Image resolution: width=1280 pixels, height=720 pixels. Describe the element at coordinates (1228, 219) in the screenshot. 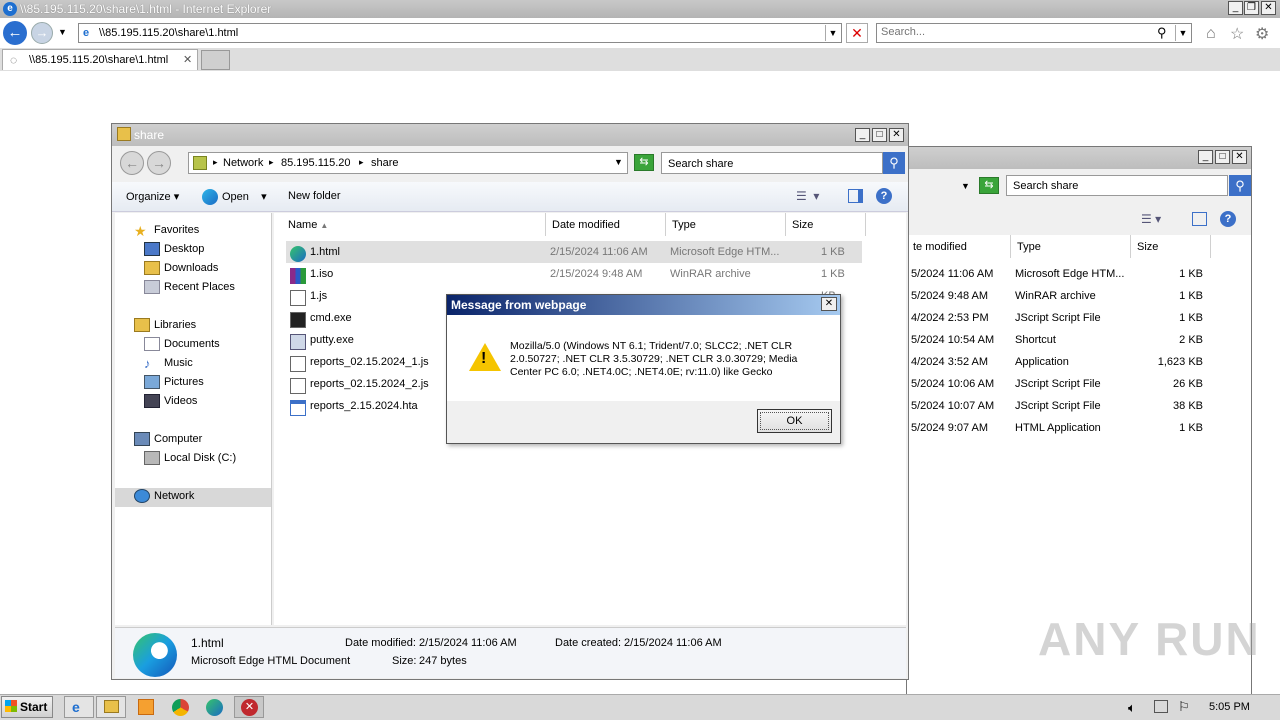

I see `bg-help-icon: ?` at that location.